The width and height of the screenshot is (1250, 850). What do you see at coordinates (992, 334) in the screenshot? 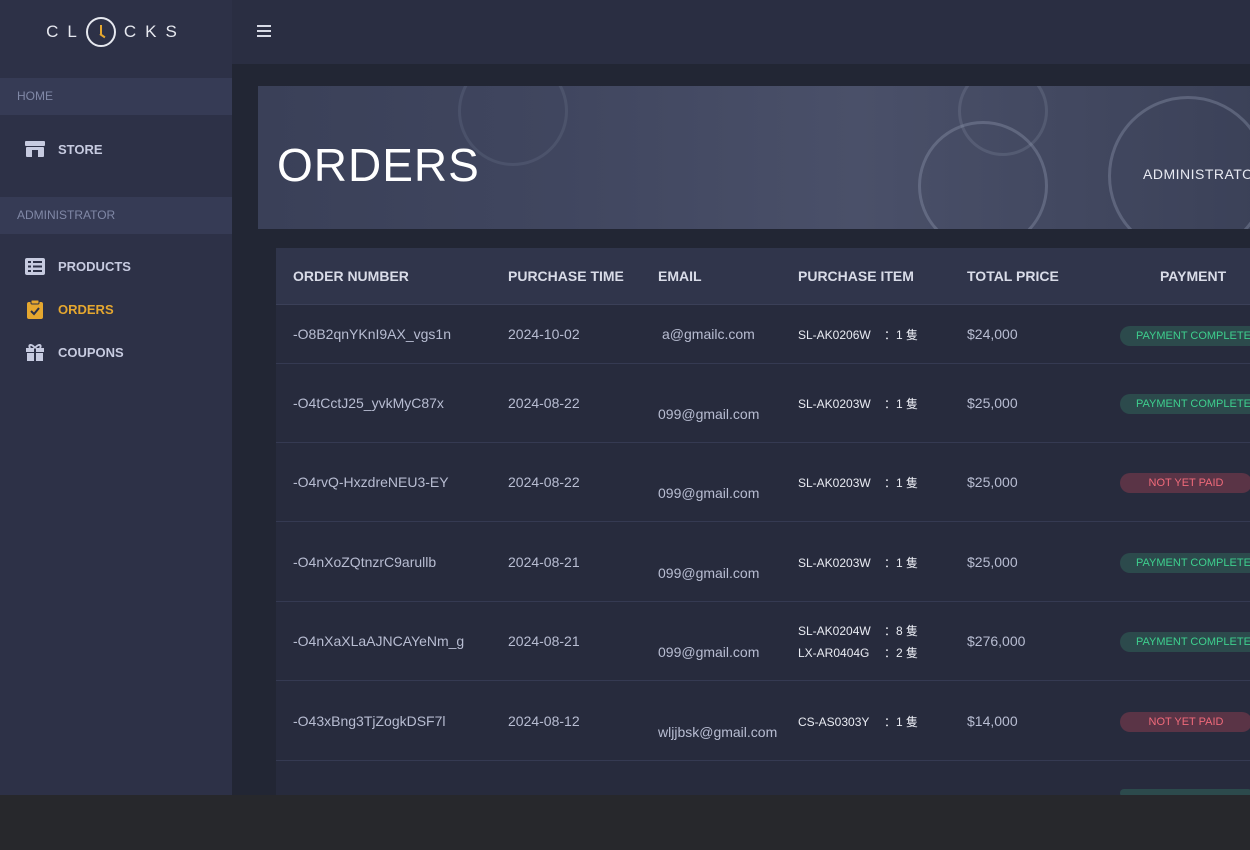
I see `total-price: $24,000` at bounding box center [992, 334].